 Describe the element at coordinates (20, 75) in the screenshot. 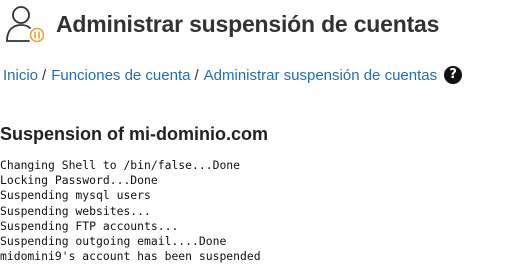

I see `breadcrumb-link-inicio: Inicio` at that location.